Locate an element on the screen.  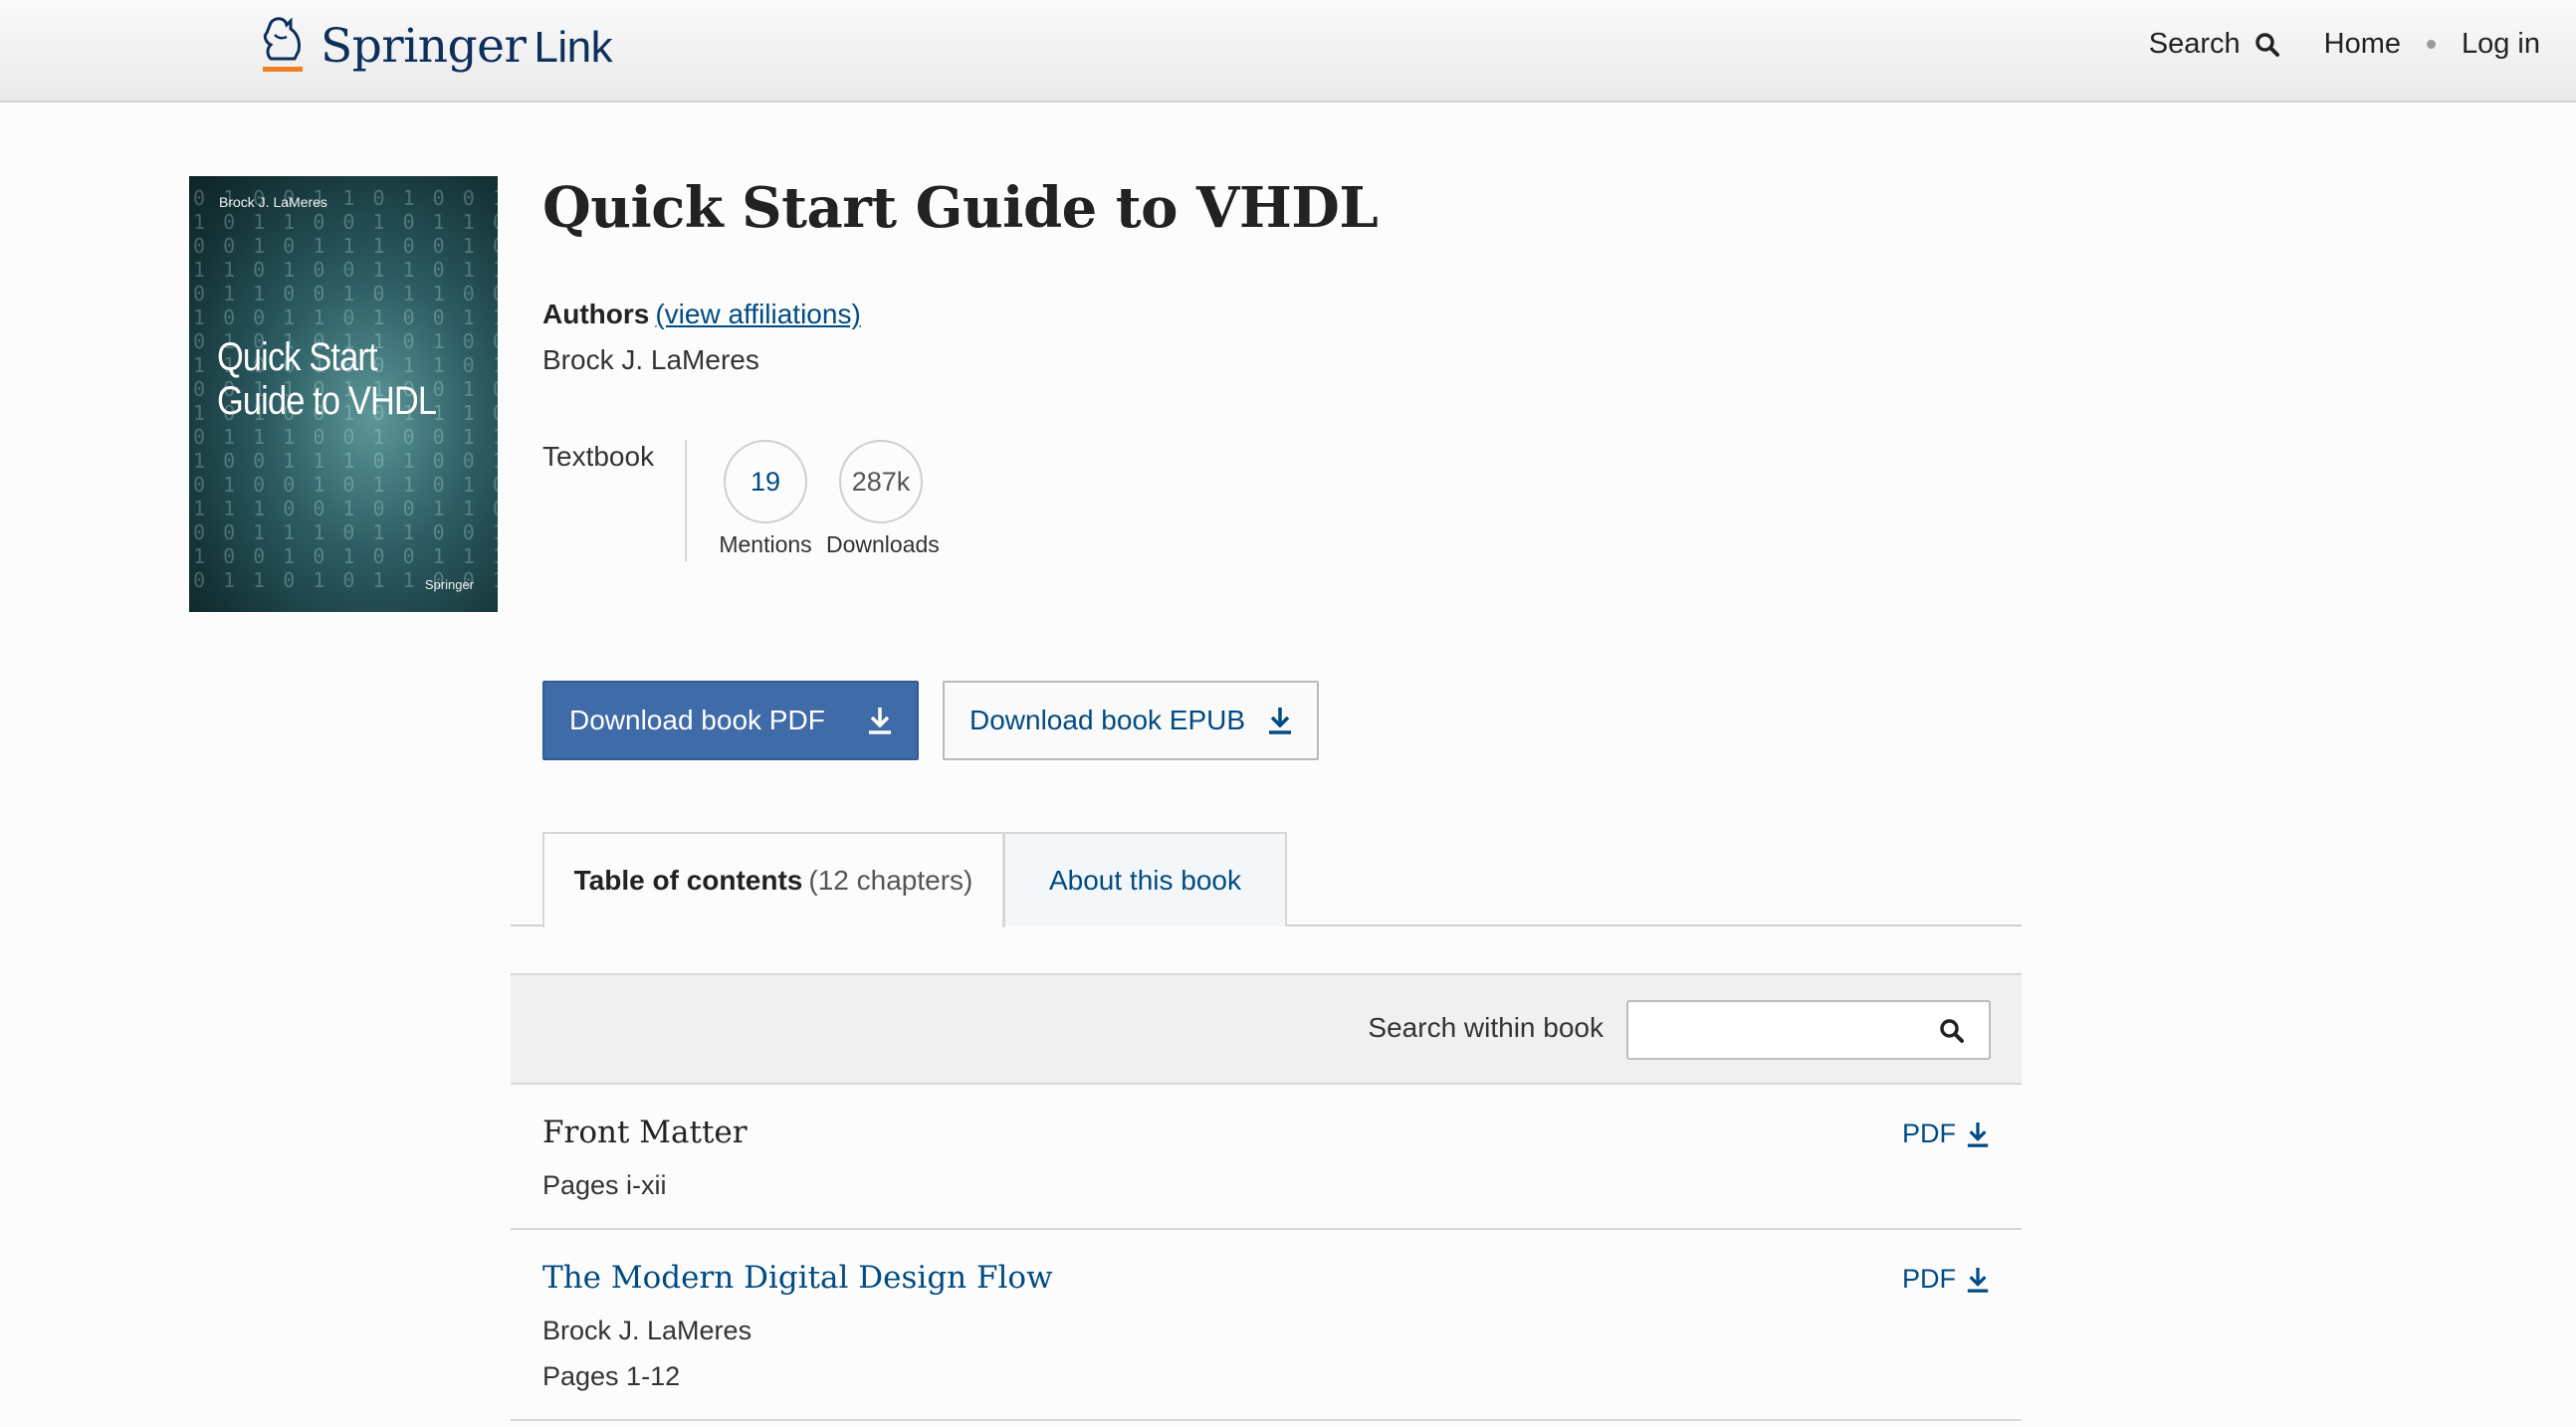
downloads-metric: 287k Downloads is located at coordinates (883, 499).